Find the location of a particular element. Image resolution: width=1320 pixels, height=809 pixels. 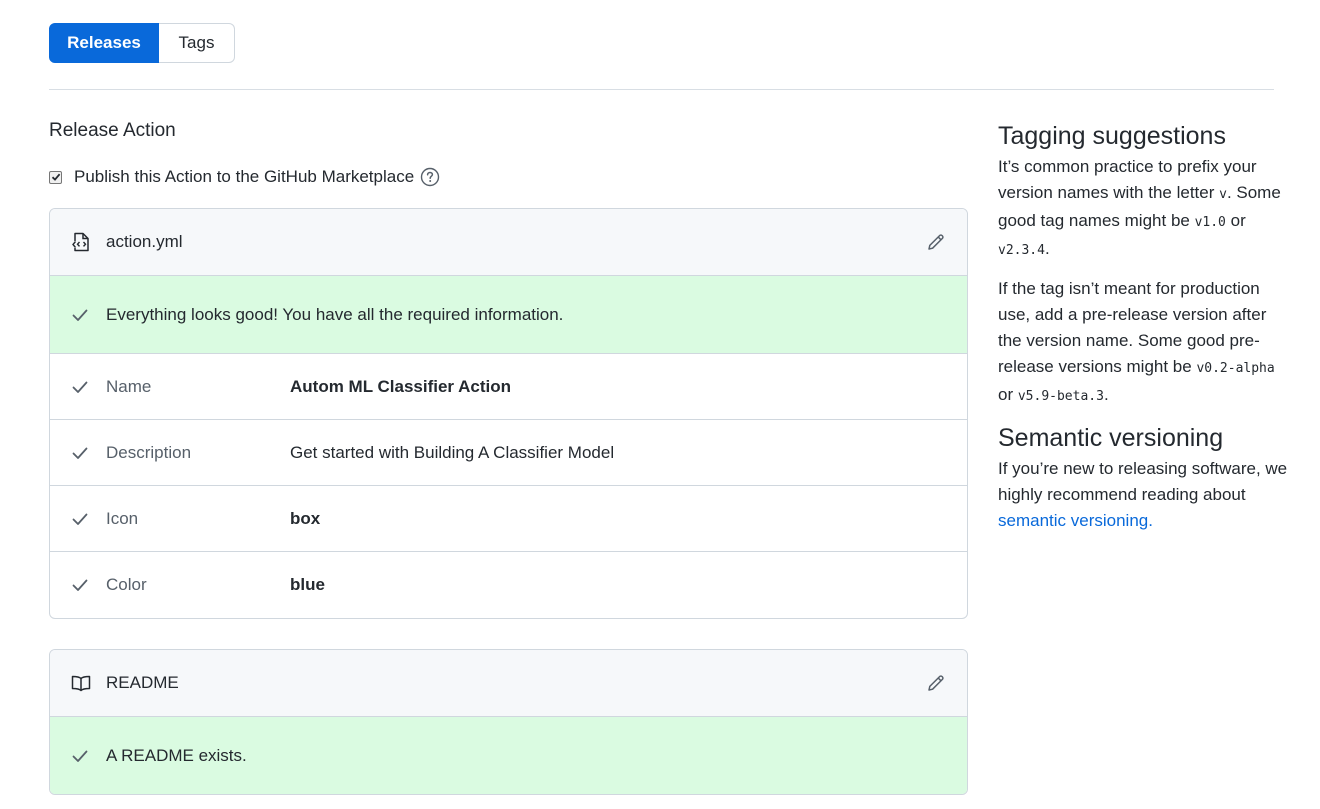

row-key: Color is located at coordinates (126, 584).